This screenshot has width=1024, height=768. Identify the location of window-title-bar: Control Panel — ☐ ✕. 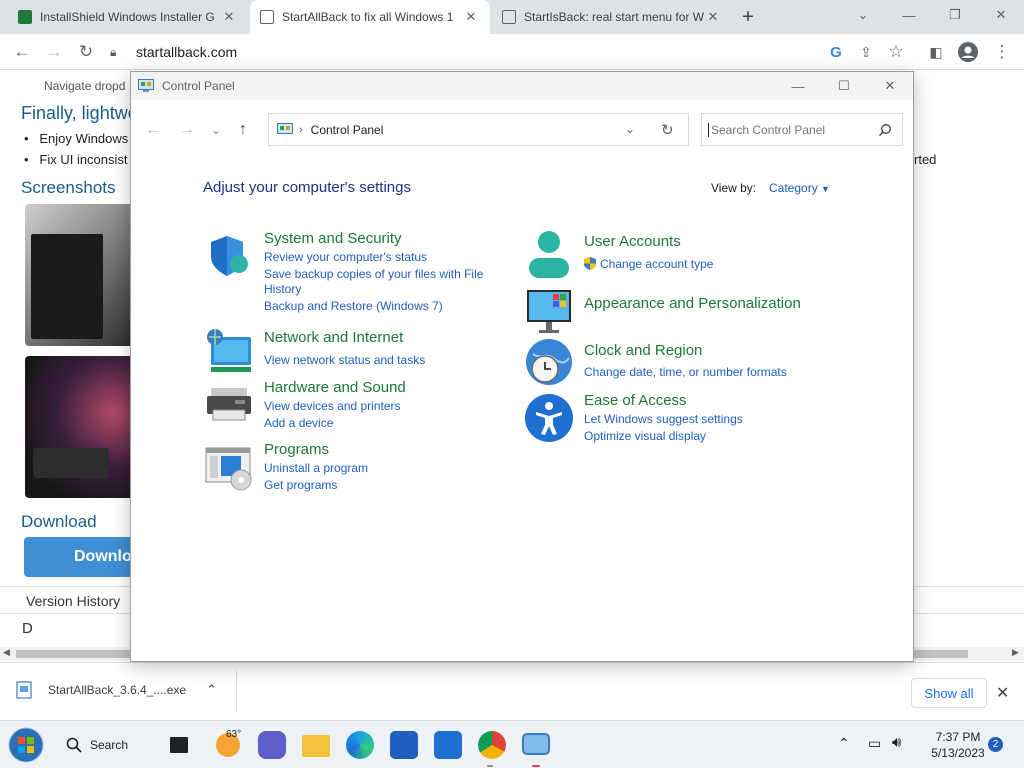
(522, 86).